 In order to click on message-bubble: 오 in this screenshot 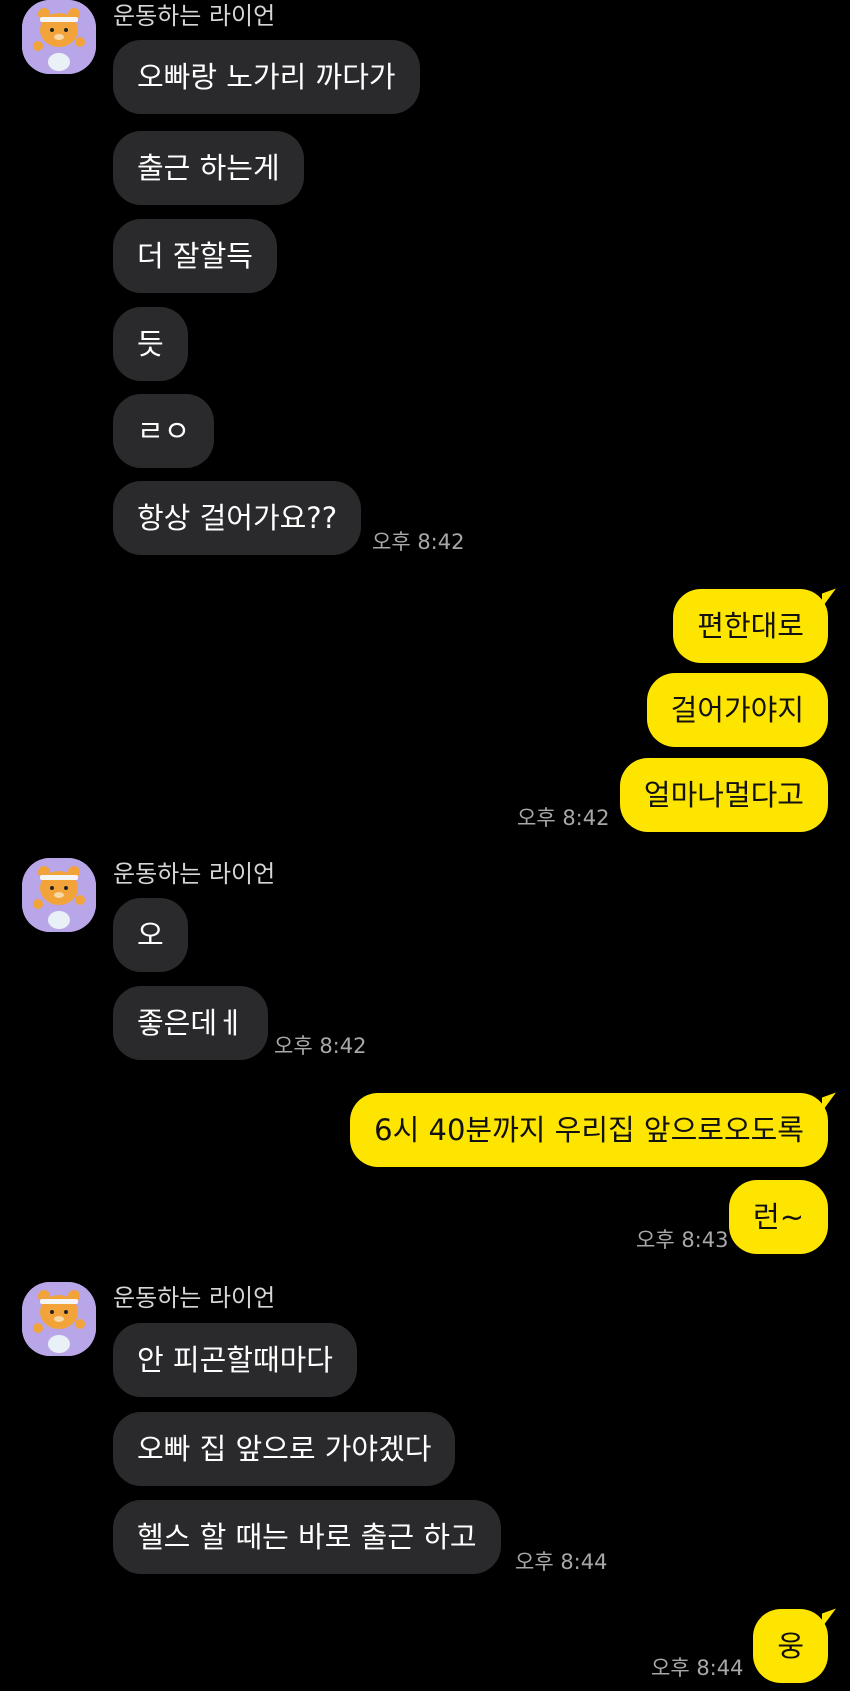, I will do `click(150, 935)`.